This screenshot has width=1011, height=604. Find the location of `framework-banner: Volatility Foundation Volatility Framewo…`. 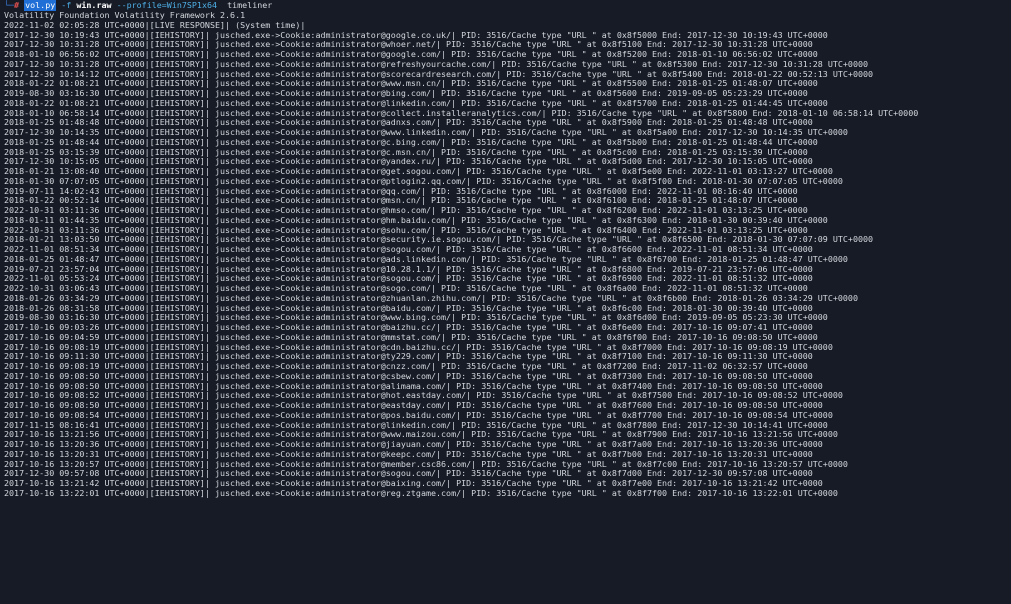

framework-banner: Volatility Foundation Volatility Framewo… is located at coordinates (125, 15).